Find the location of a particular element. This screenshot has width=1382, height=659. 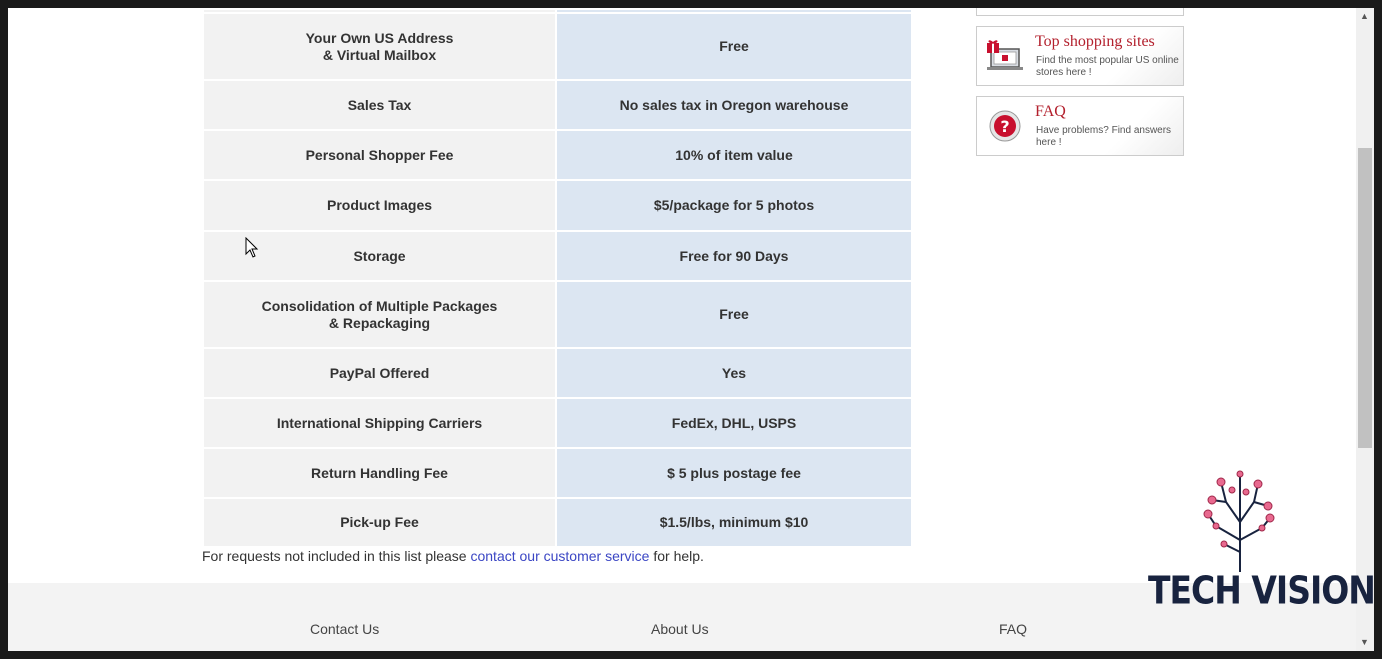

footer-about-us-link: About Us is located at coordinates (680, 629).